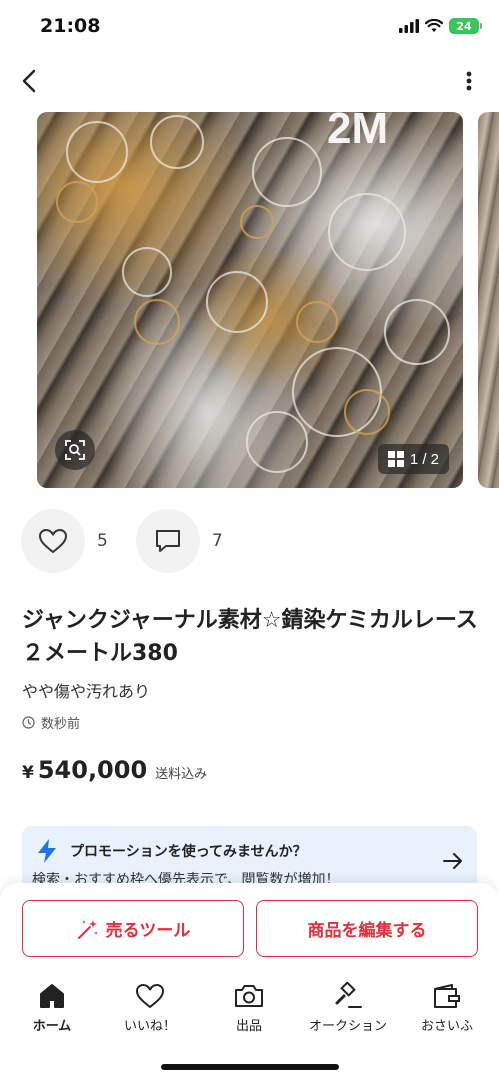 The height and width of the screenshot is (1080, 499). I want to click on camera-icon, so click(249, 996).